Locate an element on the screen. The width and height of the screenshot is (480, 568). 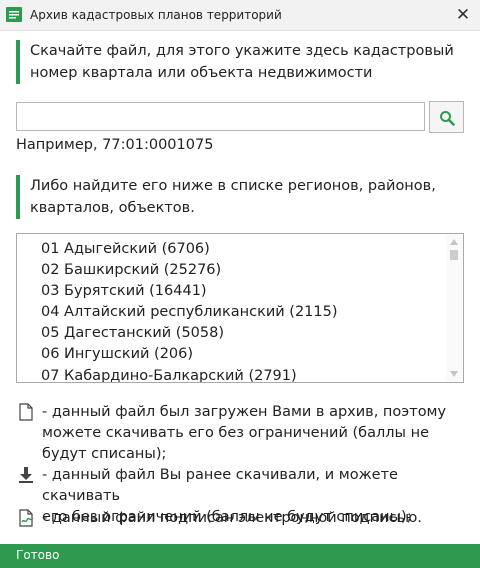
list-scrollbar is located at coordinates (454, 308).